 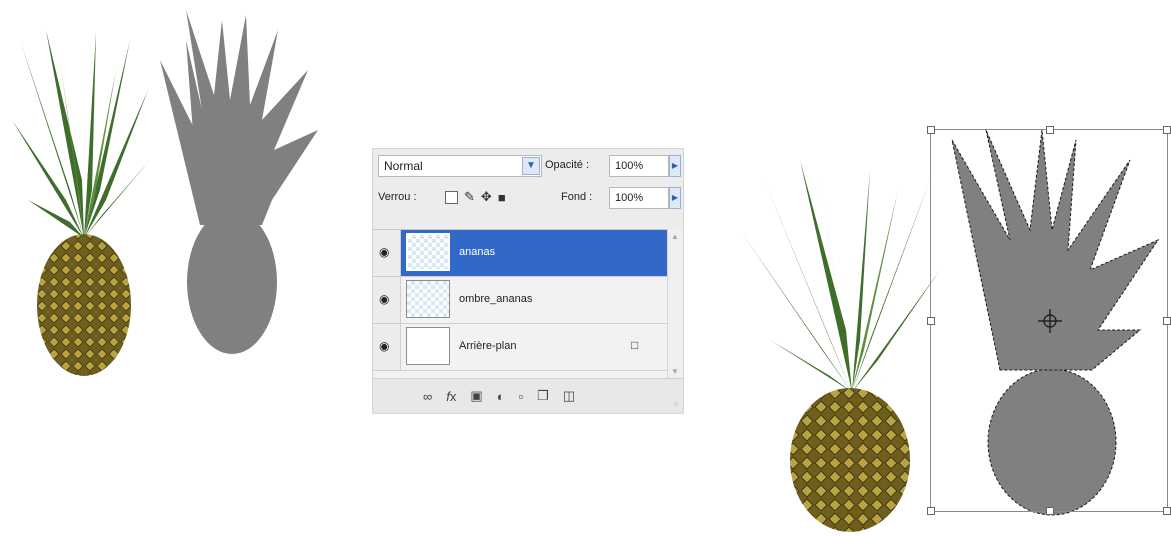 I want to click on lock-transparency-icon, so click(x=451, y=197).